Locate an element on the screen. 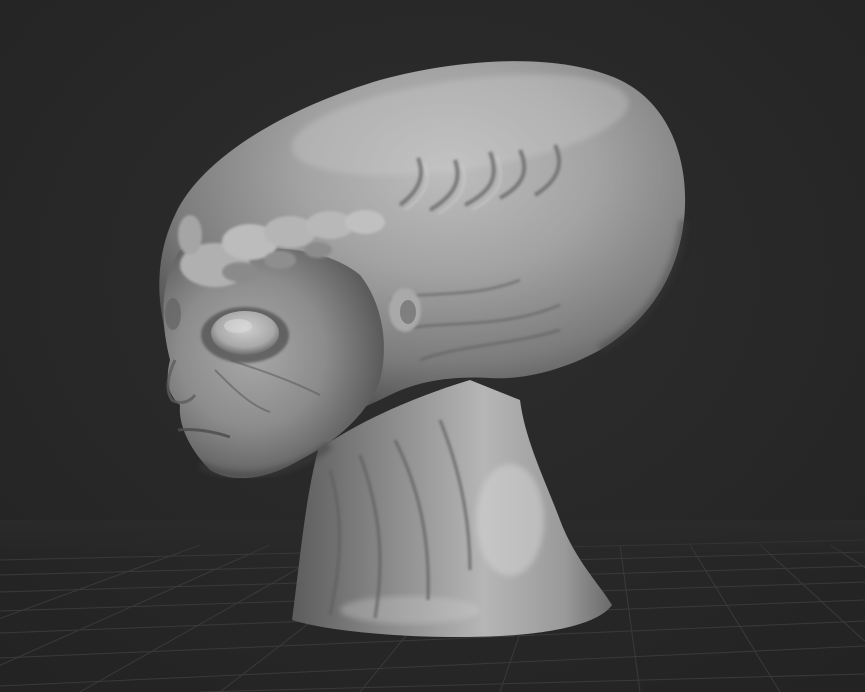  eye is located at coordinates (245, 333).